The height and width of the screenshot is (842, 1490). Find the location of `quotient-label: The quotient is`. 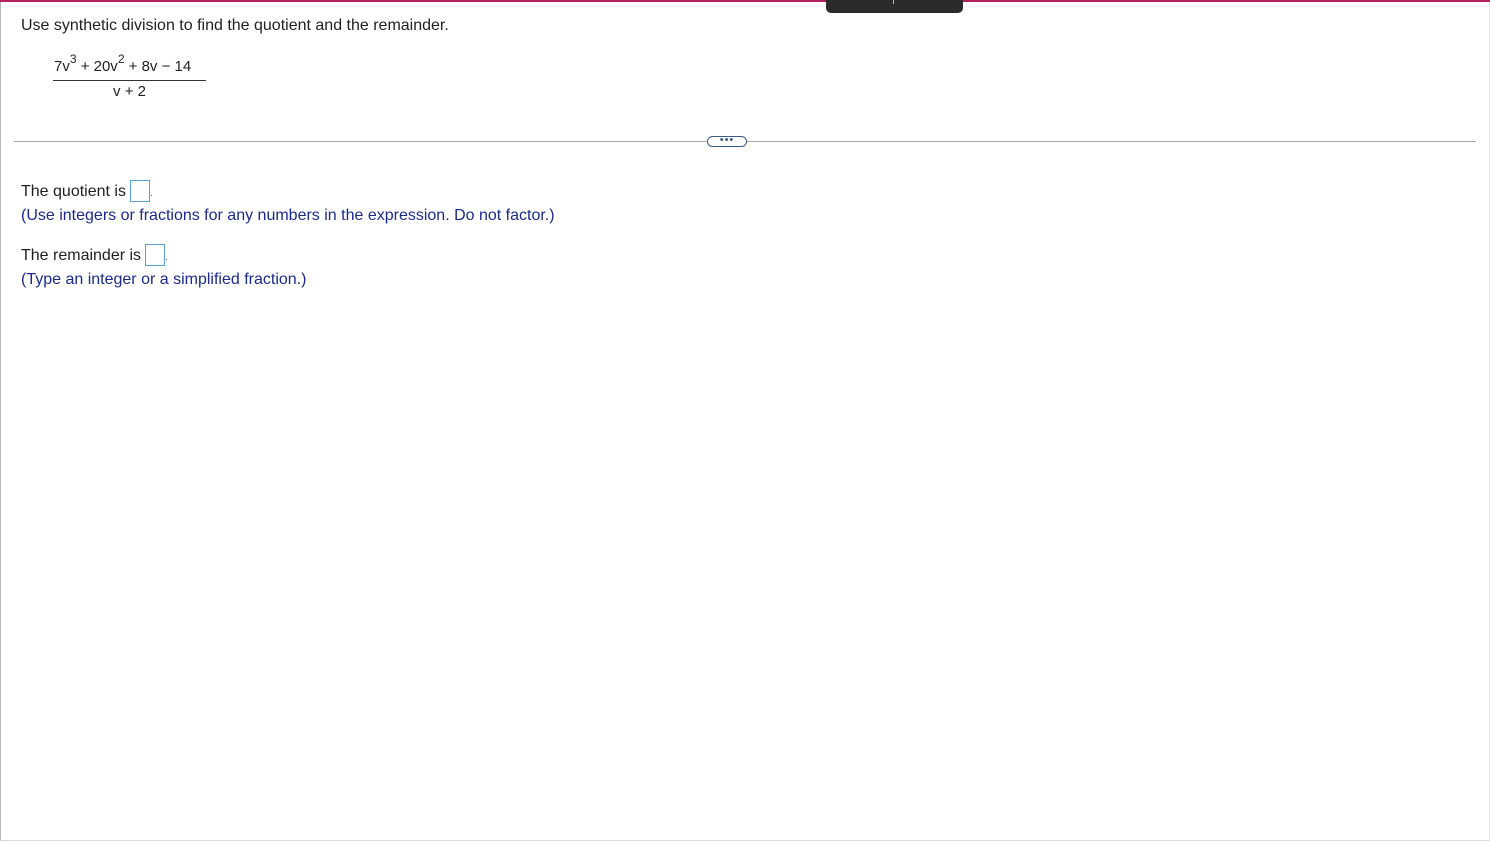

quotient-label: The quotient is is located at coordinates (73, 192).